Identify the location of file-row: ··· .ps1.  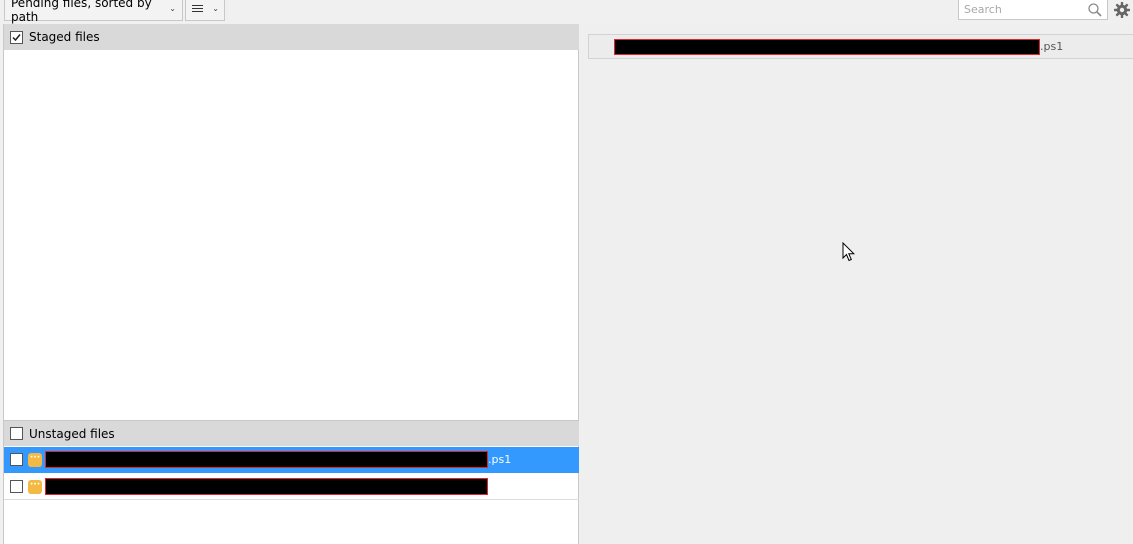
(291, 460).